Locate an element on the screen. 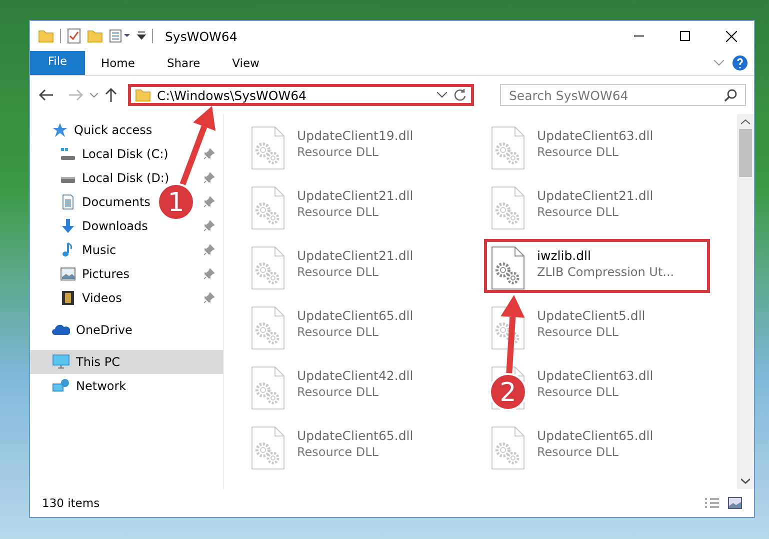 The width and height of the screenshot is (769, 539). maximize-icon is located at coordinates (685, 36).